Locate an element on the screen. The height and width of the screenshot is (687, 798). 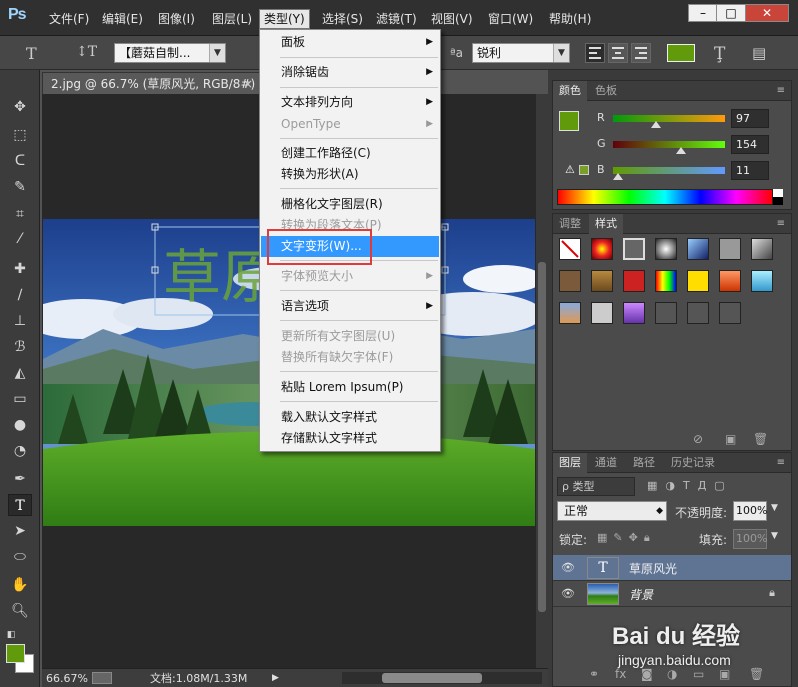
menu-help: 帮助(H) is located at coordinates (570, 19).